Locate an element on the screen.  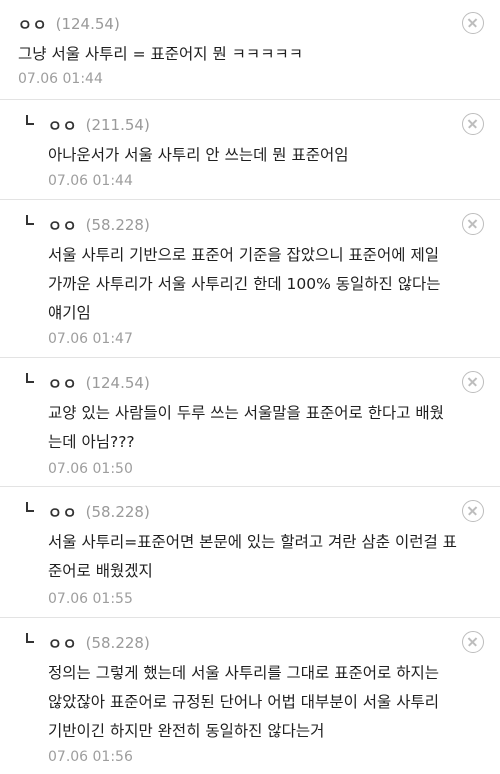
comment-time: 07.06 01:55 is located at coordinates (90, 599).